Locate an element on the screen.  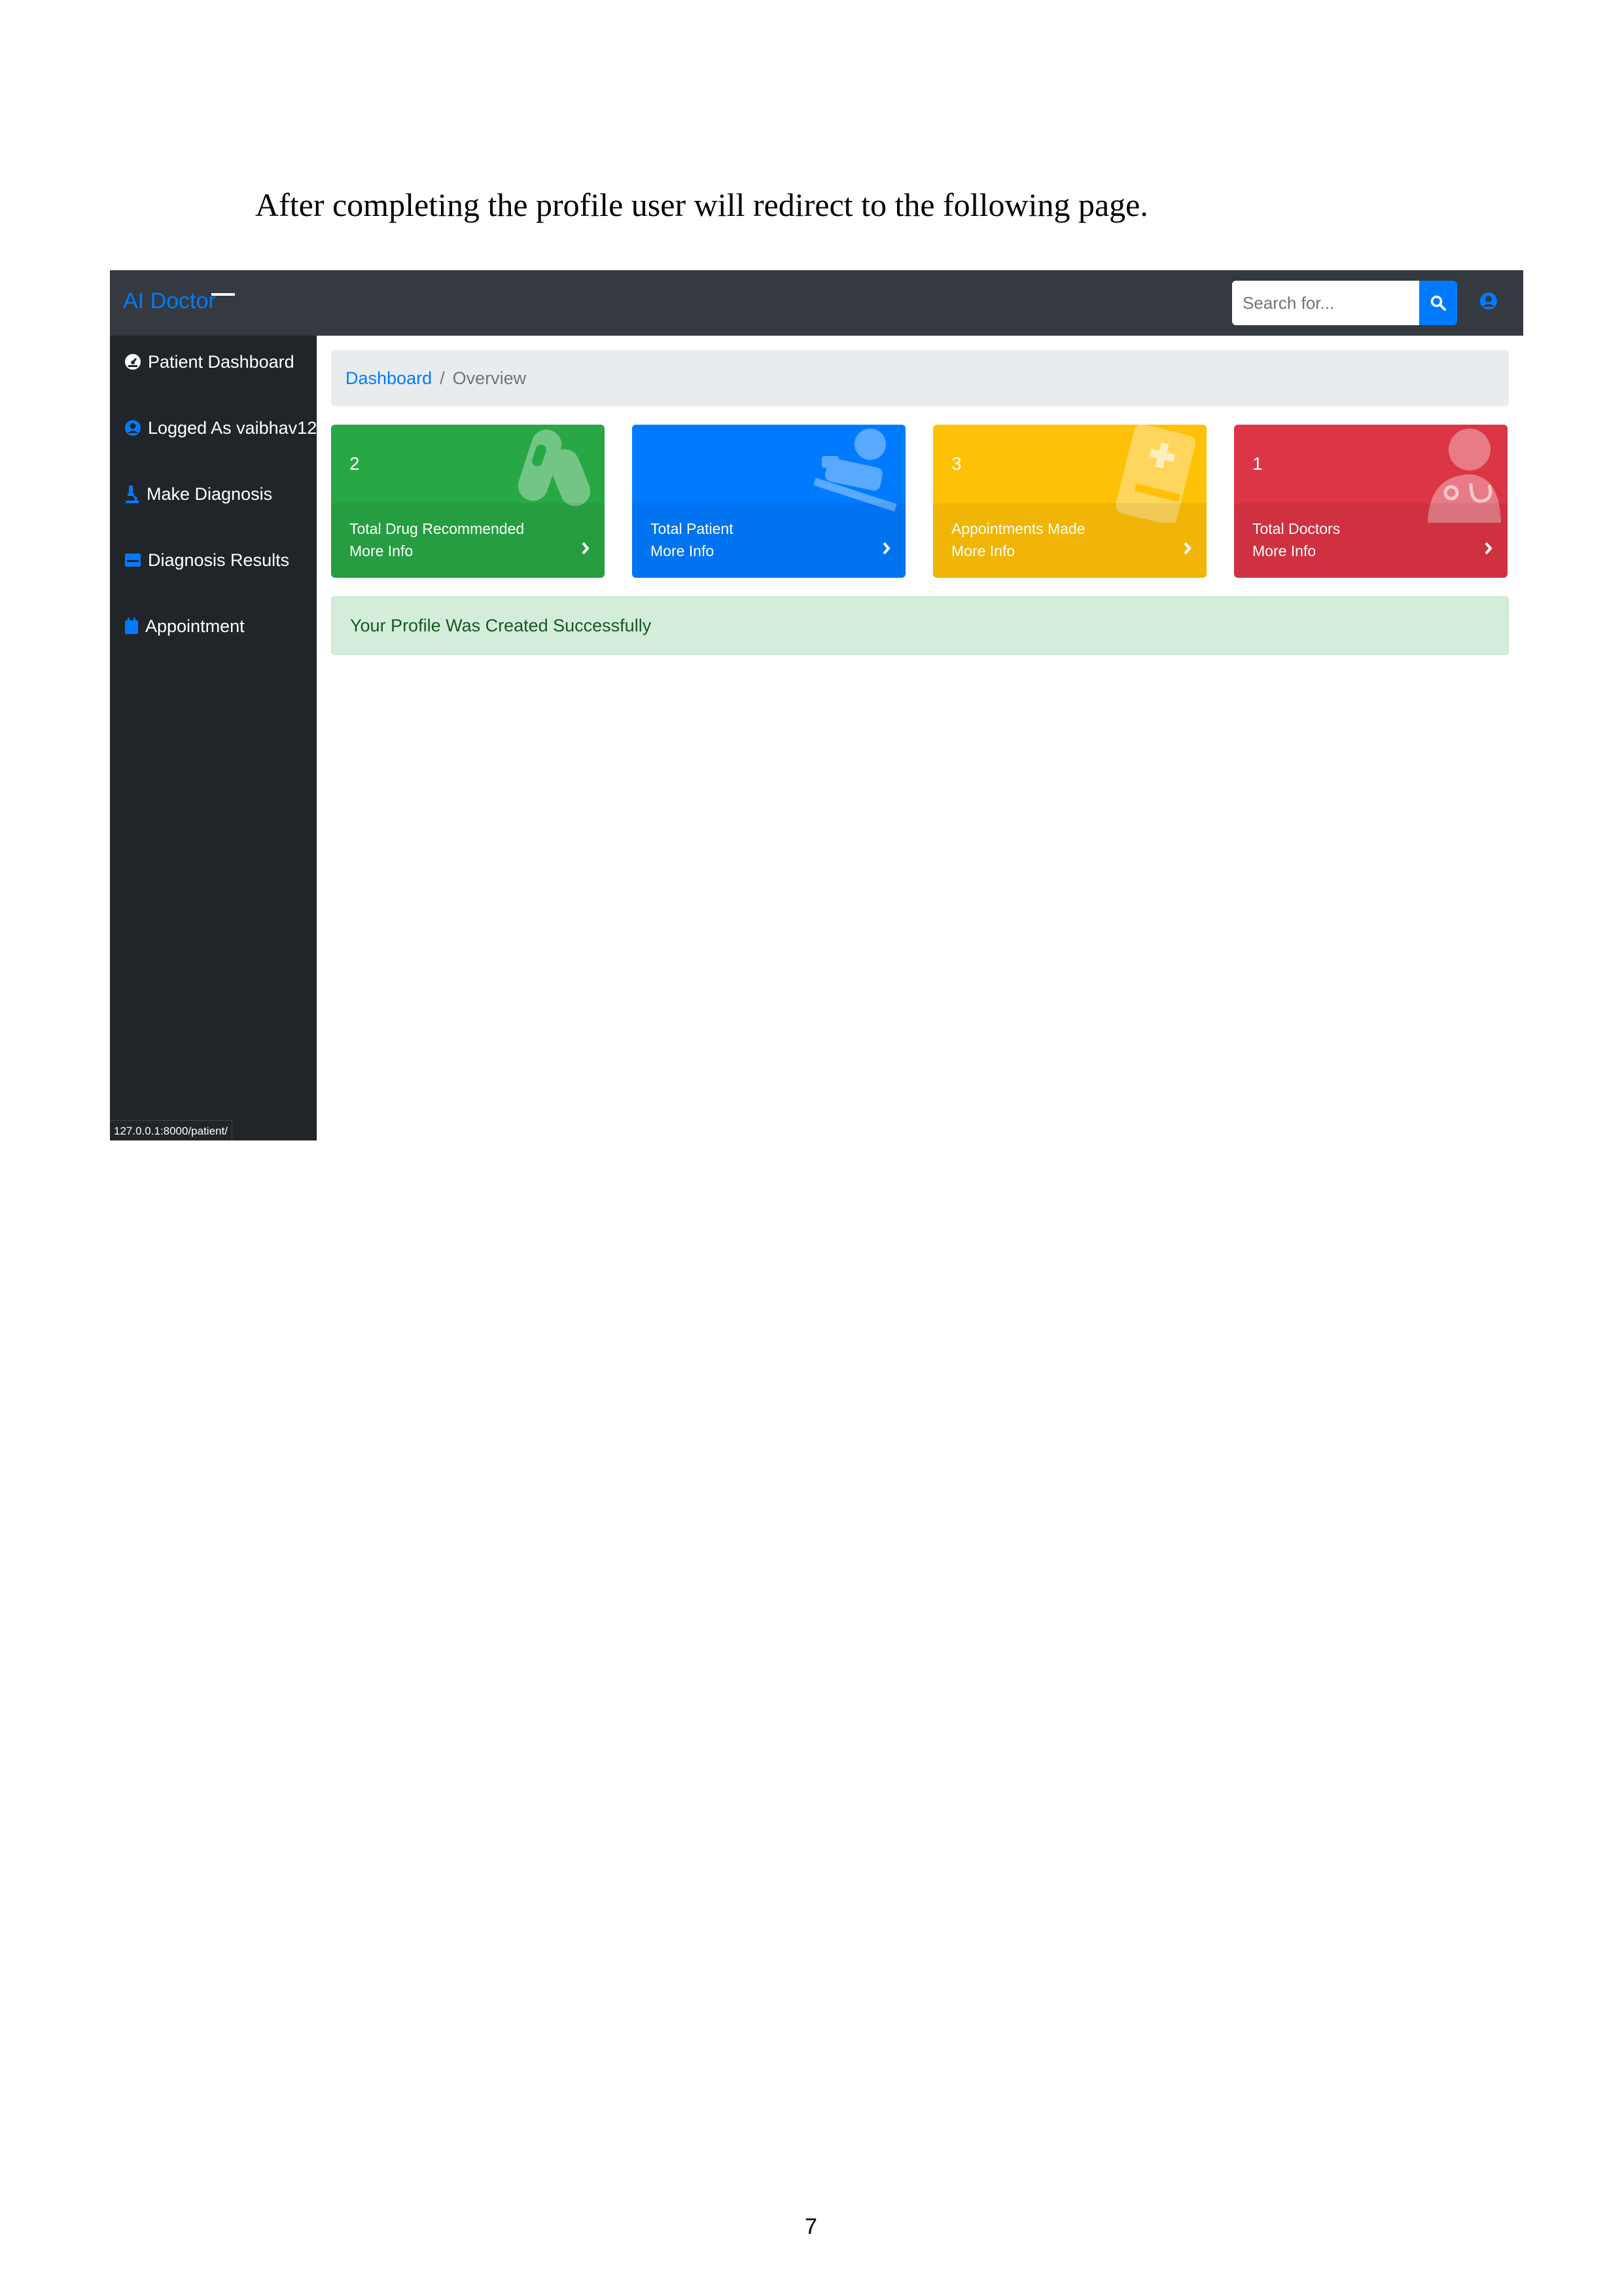
sidebar-item-make-diagnosis: Make Diagnosis is located at coordinates (198, 494).